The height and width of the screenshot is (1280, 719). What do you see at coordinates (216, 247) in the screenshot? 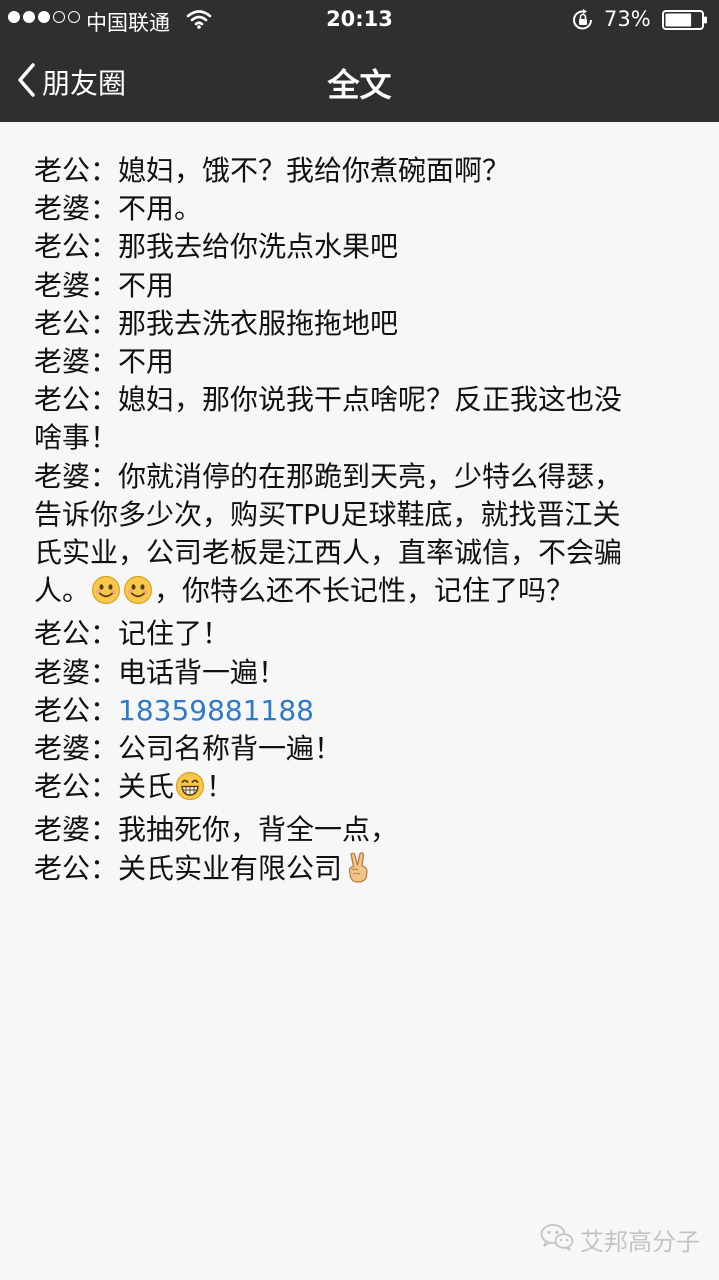
I see `text-line: 老公：那我去给你洗点水果吧` at bounding box center [216, 247].